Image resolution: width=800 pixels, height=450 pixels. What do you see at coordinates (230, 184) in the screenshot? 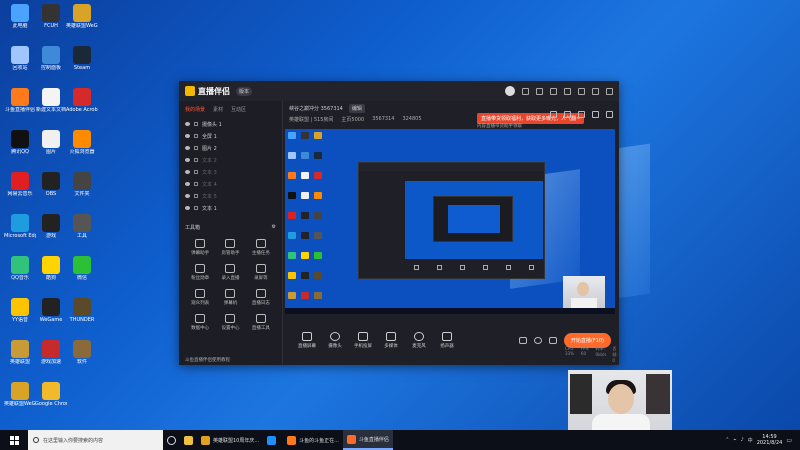
I see `scene-item: 文本 4` at bounding box center [230, 184].